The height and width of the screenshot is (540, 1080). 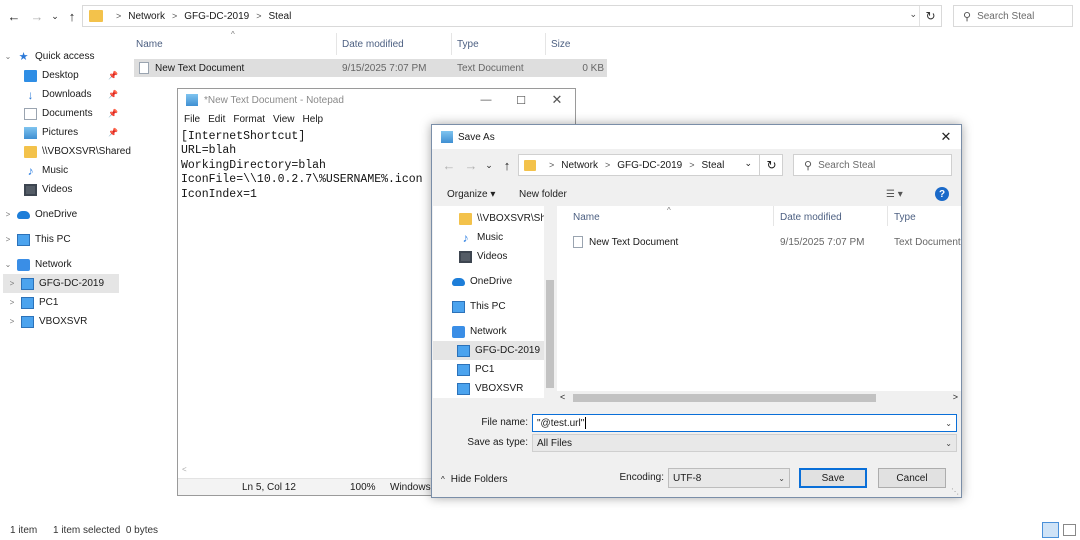 What do you see at coordinates (216, 119) in the screenshot?
I see `menu-edit: Edit` at bounding box center [216, 119].